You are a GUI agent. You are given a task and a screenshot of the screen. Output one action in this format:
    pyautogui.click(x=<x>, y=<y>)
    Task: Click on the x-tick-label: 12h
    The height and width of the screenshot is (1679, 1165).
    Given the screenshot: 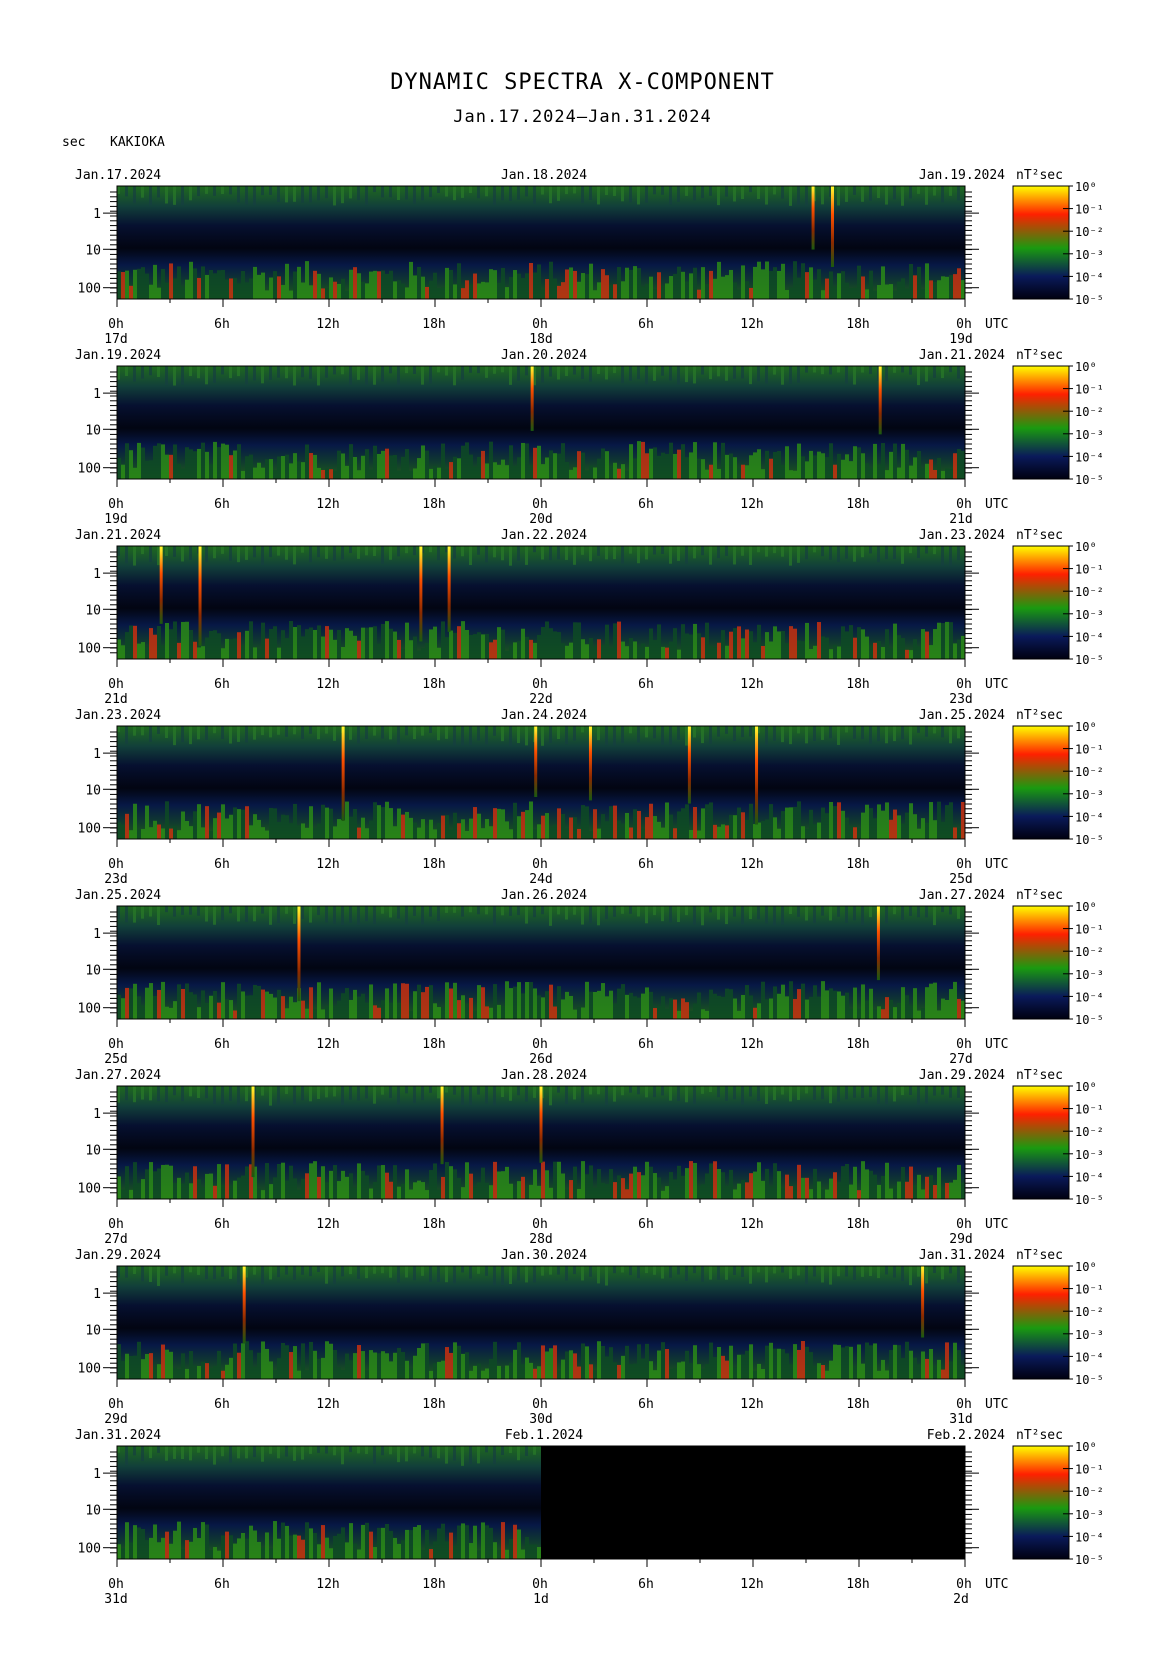 What is the action you would take?
    pyautogui.click(x=327, y=864)
    